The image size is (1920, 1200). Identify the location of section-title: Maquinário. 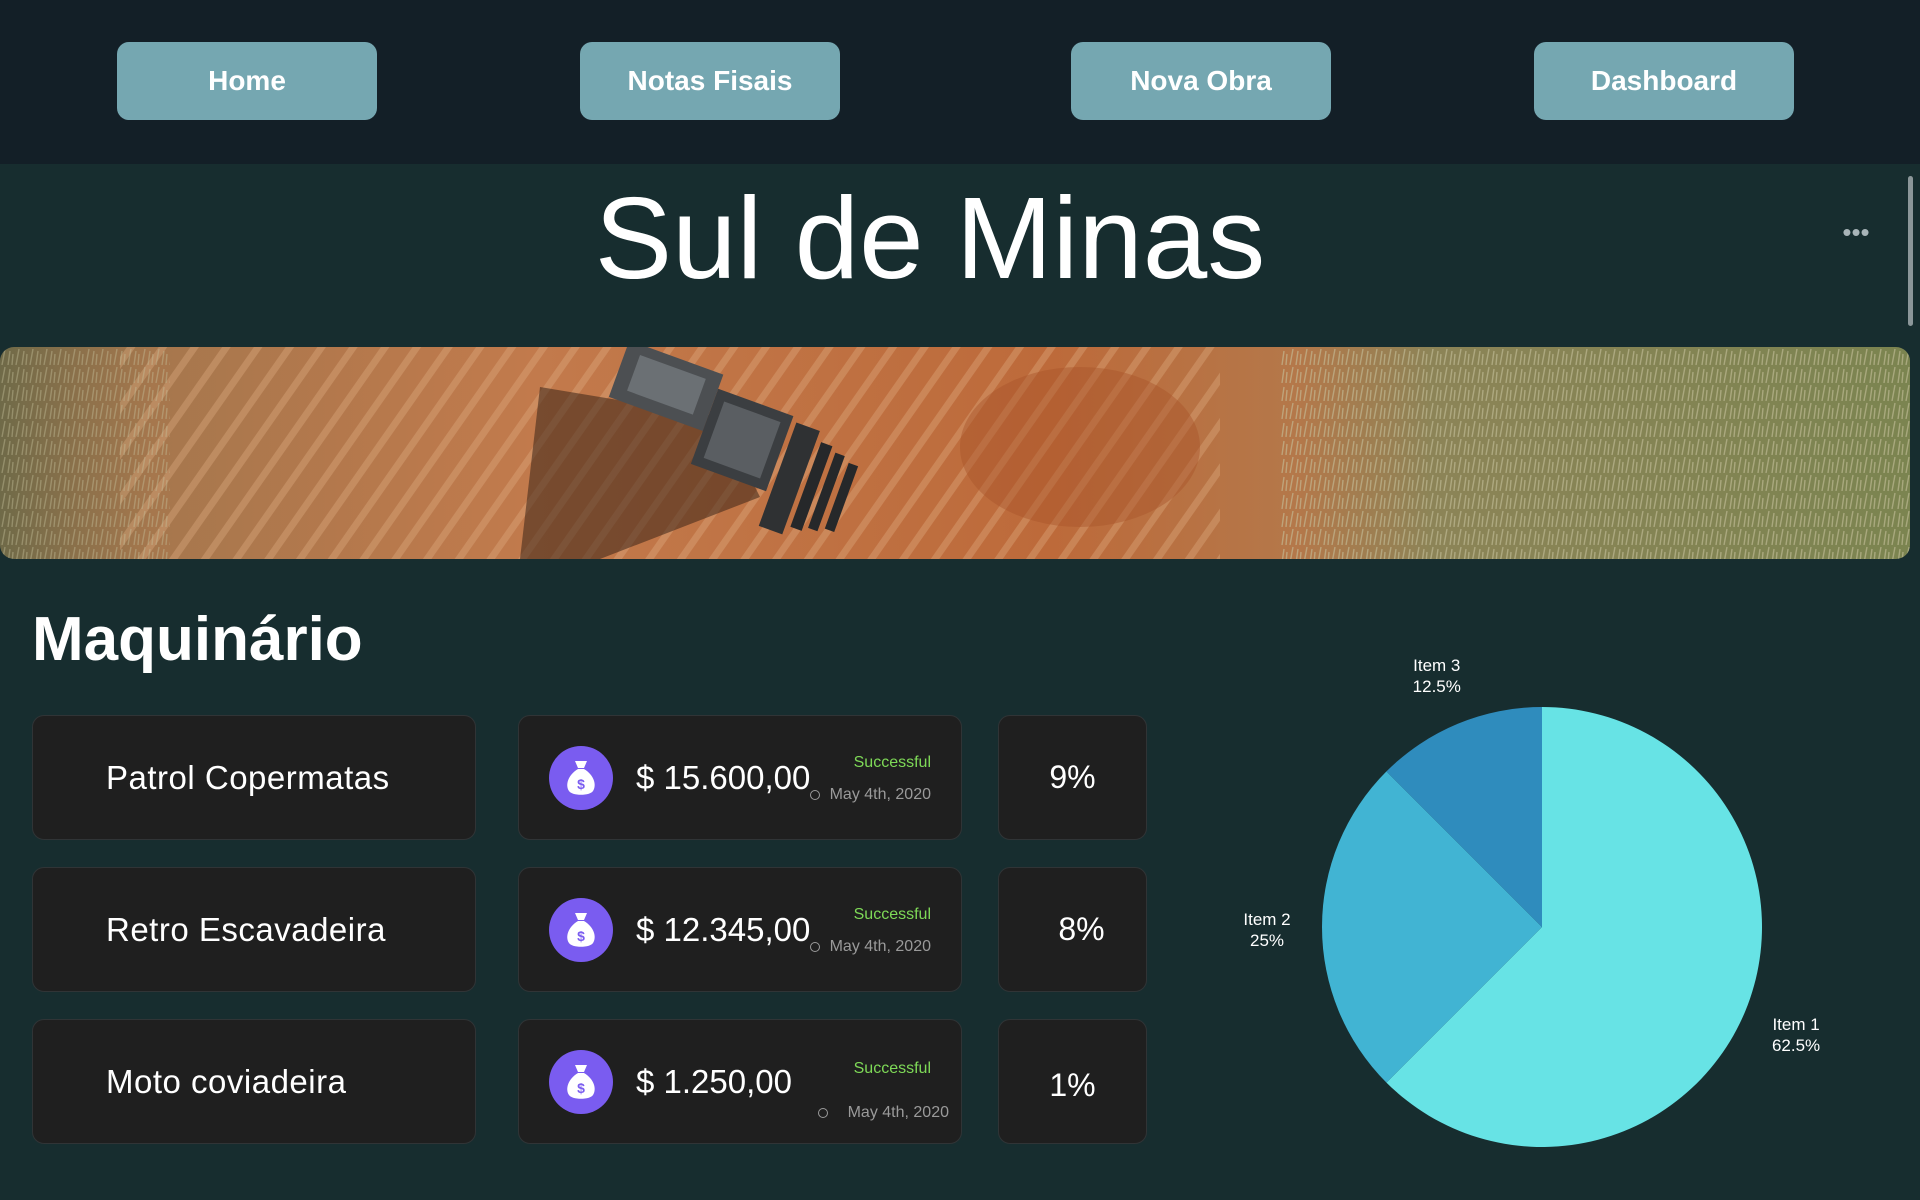
(197, 639).